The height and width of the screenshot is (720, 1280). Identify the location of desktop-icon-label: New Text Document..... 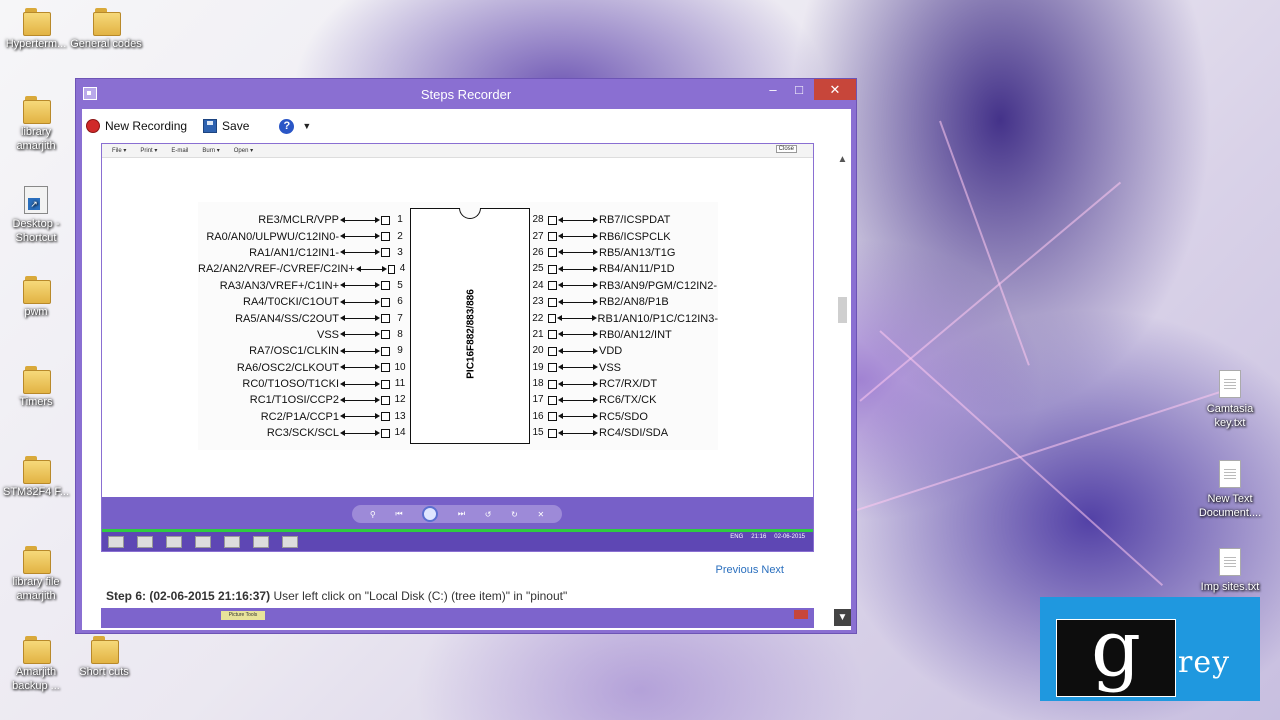
(1230, 506).